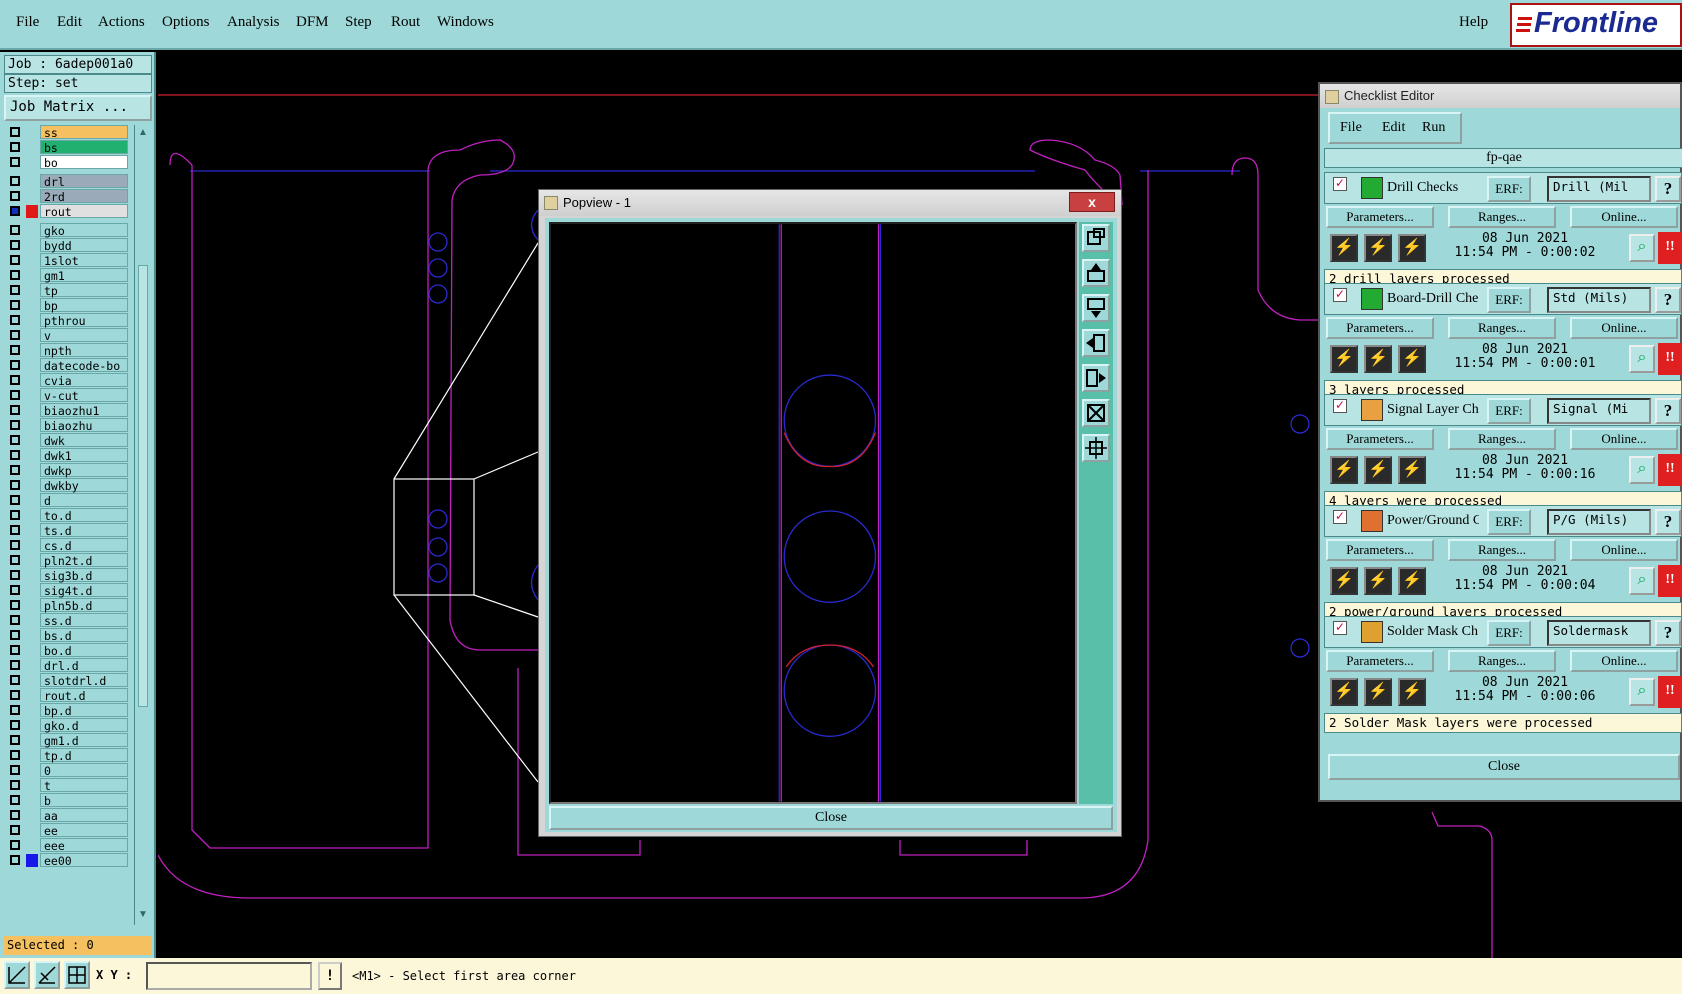  What do you see at coordinates (1096, 448) in the screenshot?
I see `pv-zoom-fit-icon` at bounding box center [1096, 448].